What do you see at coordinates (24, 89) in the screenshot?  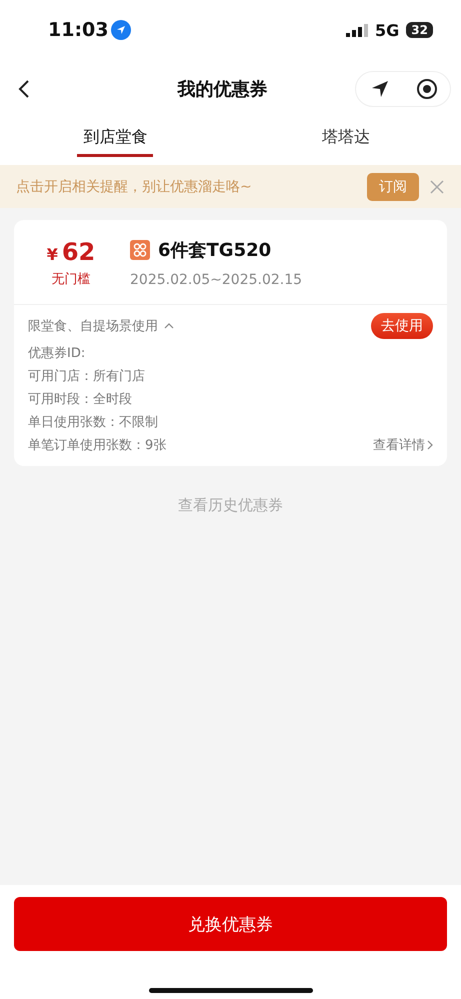 I see `back-icon` at bounding box center [24, 89].